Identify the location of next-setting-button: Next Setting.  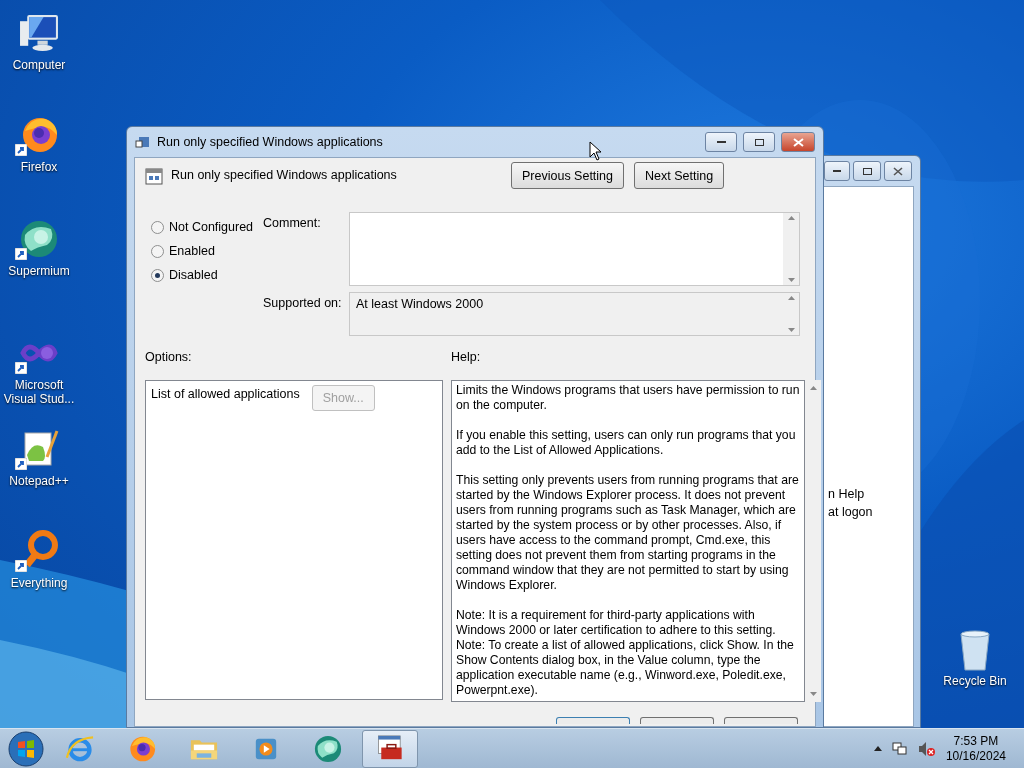
(679, 175).